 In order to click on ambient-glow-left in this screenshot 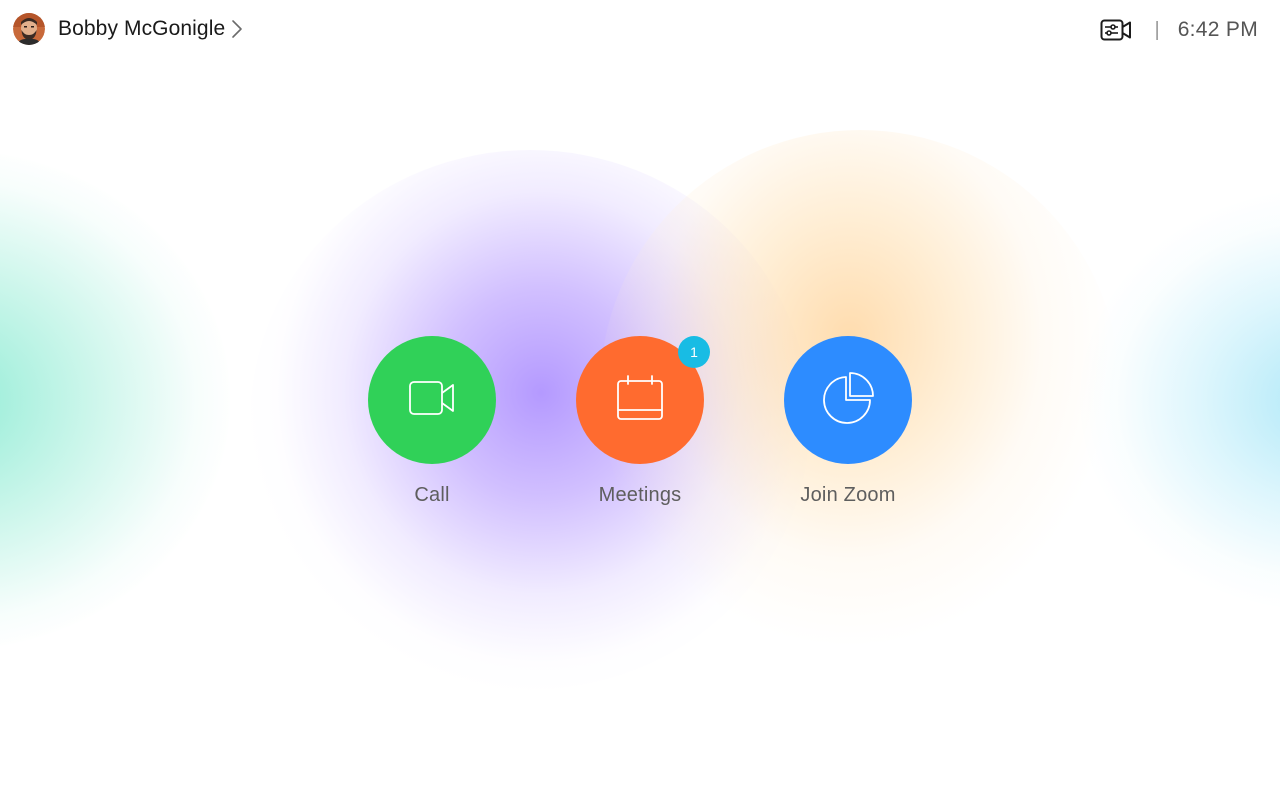, I will do `click(115, 400)`.